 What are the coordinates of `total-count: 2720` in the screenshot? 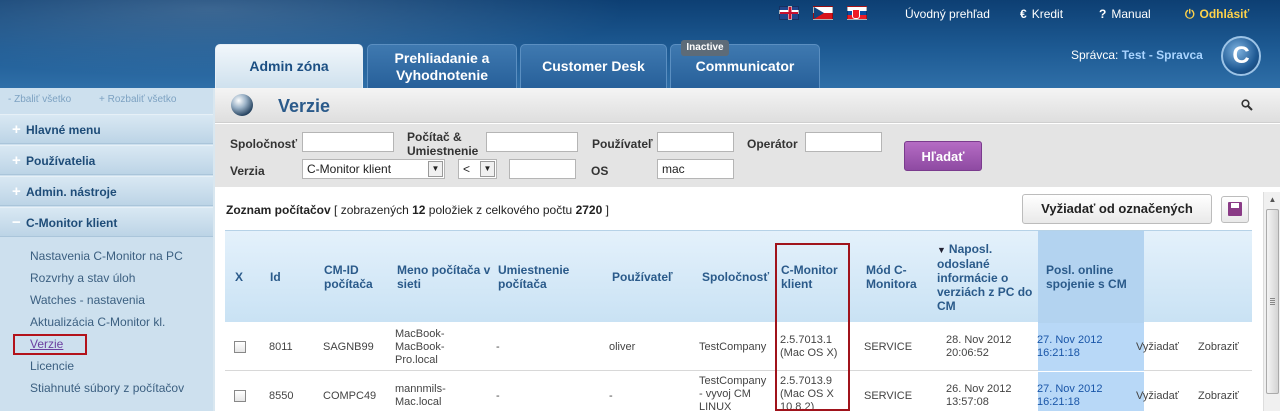 It's located at (589, 210).